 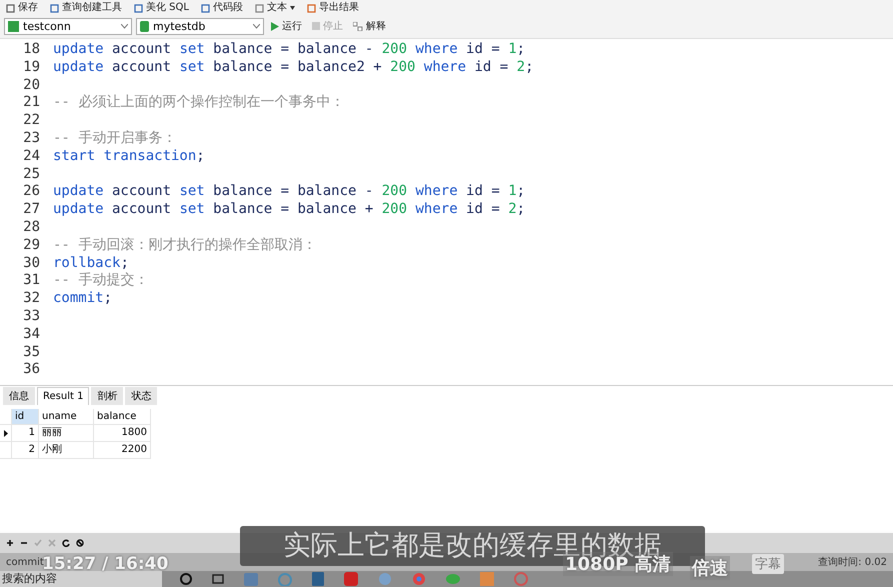 What do you see at coordinates (275, 26) in the screenshot?
I see `play-icon` at bounding box center [275, 26].